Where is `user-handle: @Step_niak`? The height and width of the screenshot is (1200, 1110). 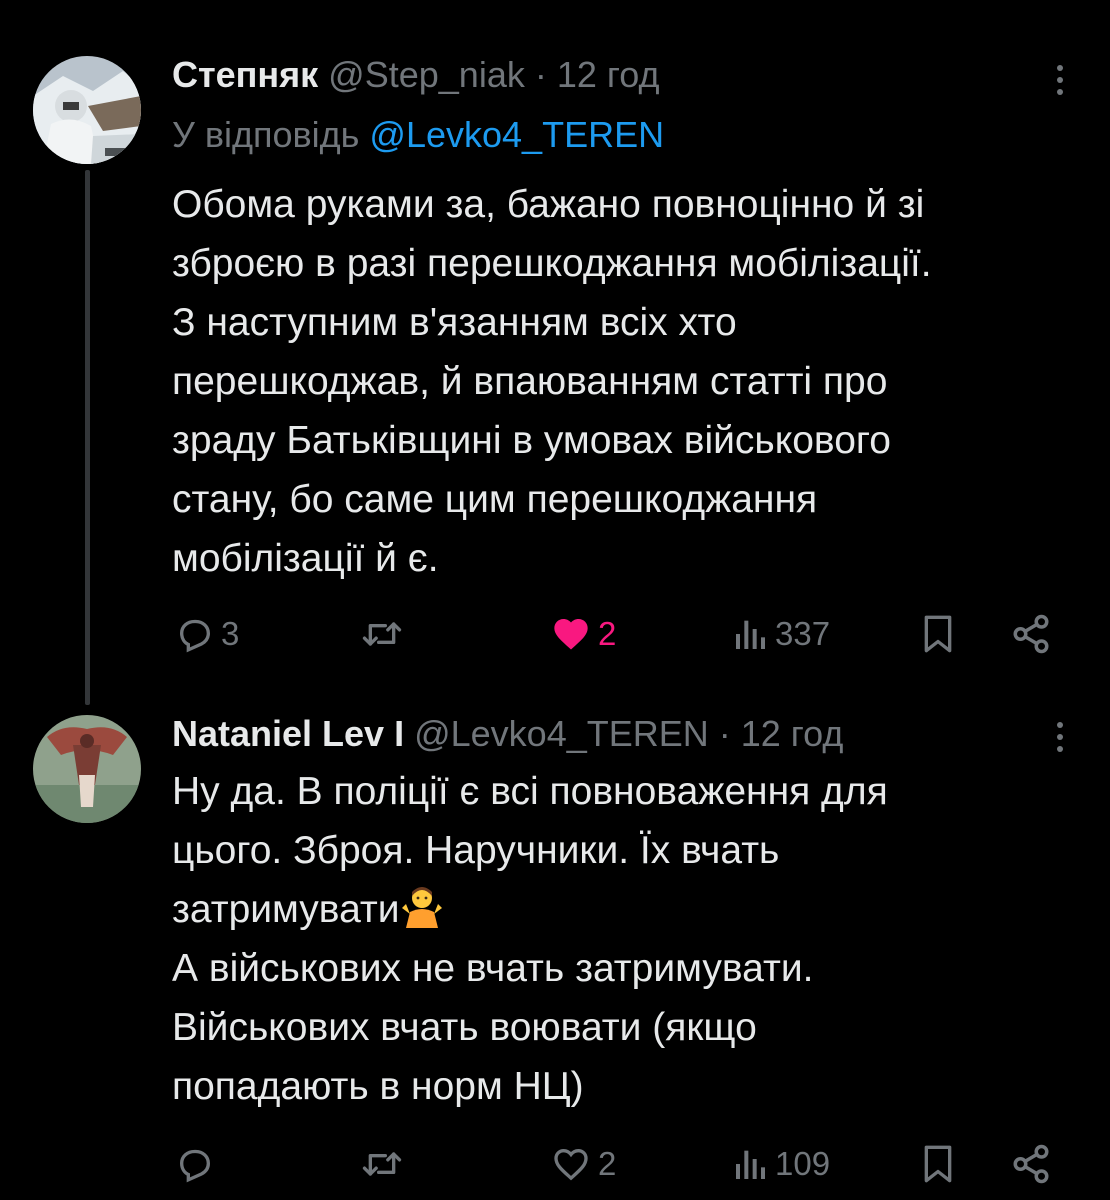 user-handle: @Step_niak is located at coordinates (426, 75).